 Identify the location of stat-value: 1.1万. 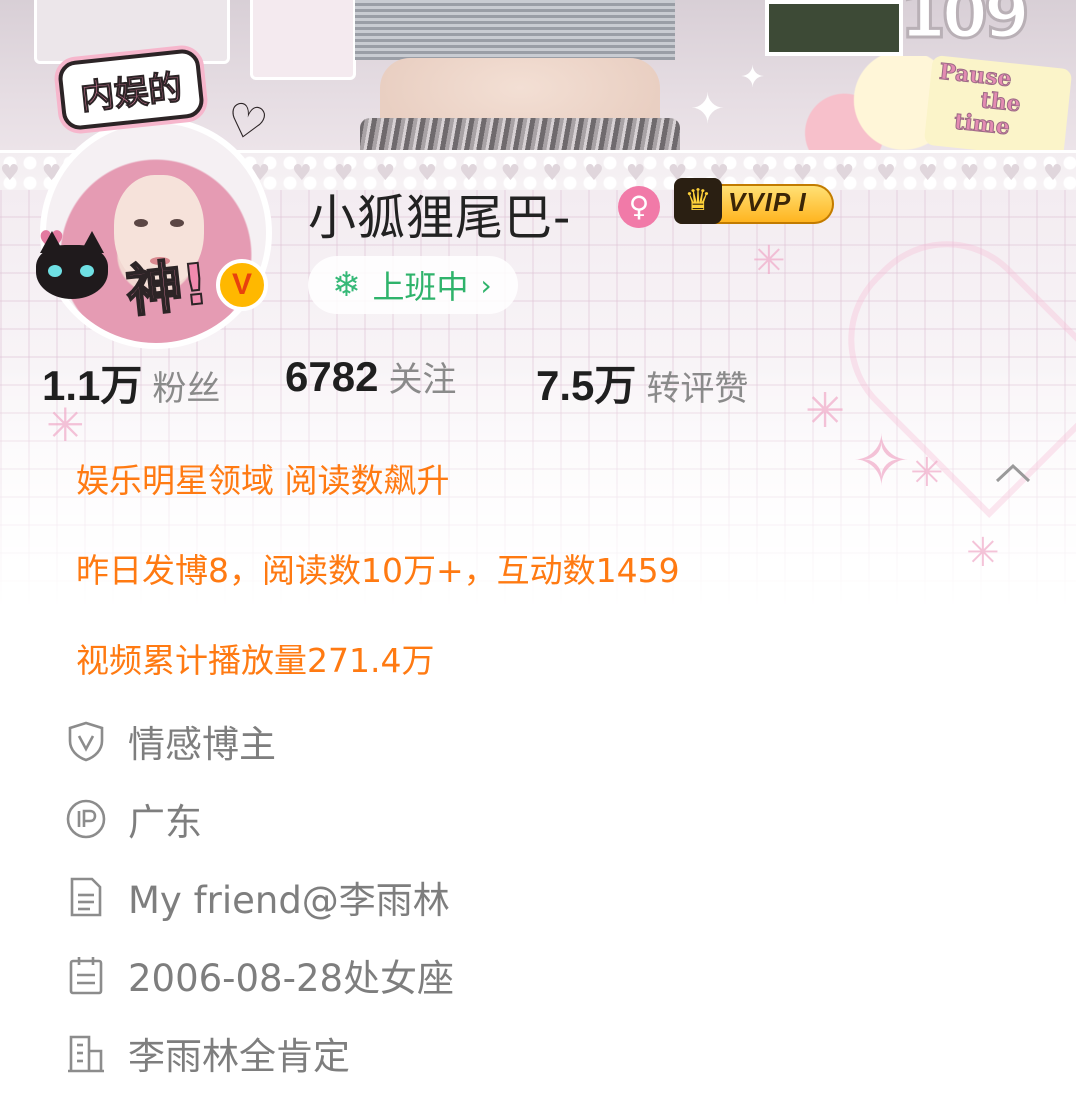
(92, 385).